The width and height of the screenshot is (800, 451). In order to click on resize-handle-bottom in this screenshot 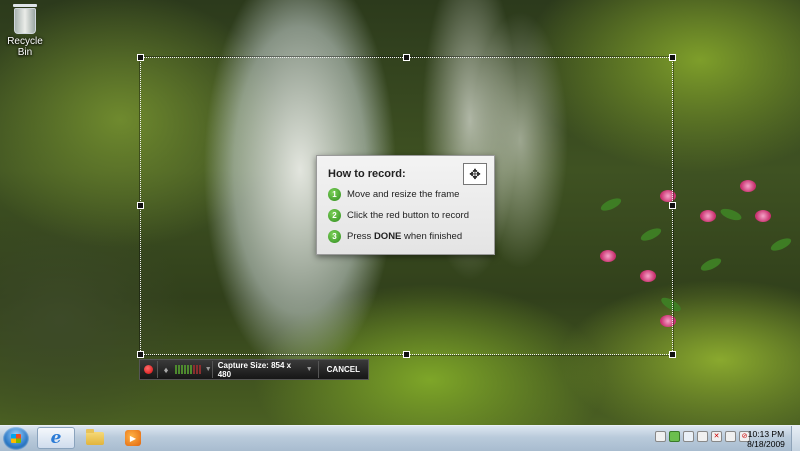, I will do `click(406, 354)`.